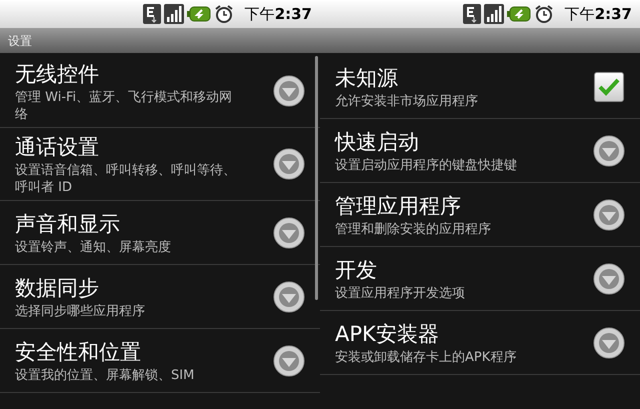  What do you see at coordinates (426, 357) in the screenshot?
I see `item-summary: 安装或卸载储存卡上的APK程序` at bounding box center [426, 357].